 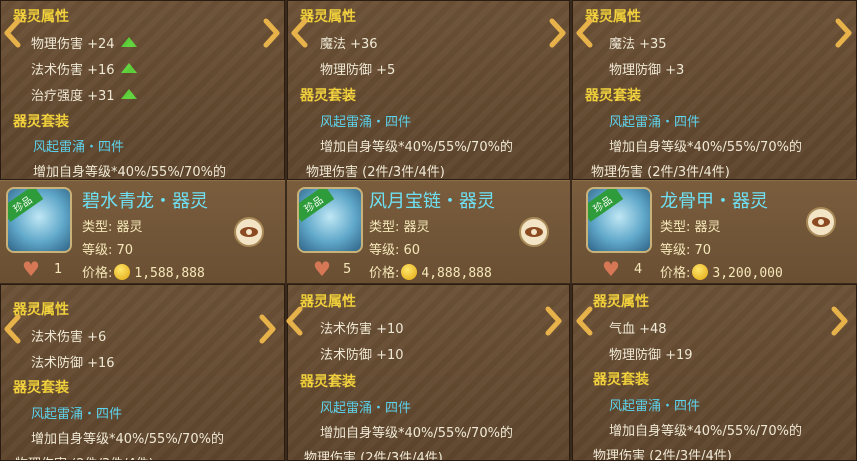 I want to click on item-name: 风月宝链・器灵, so click(x=432, y=201).